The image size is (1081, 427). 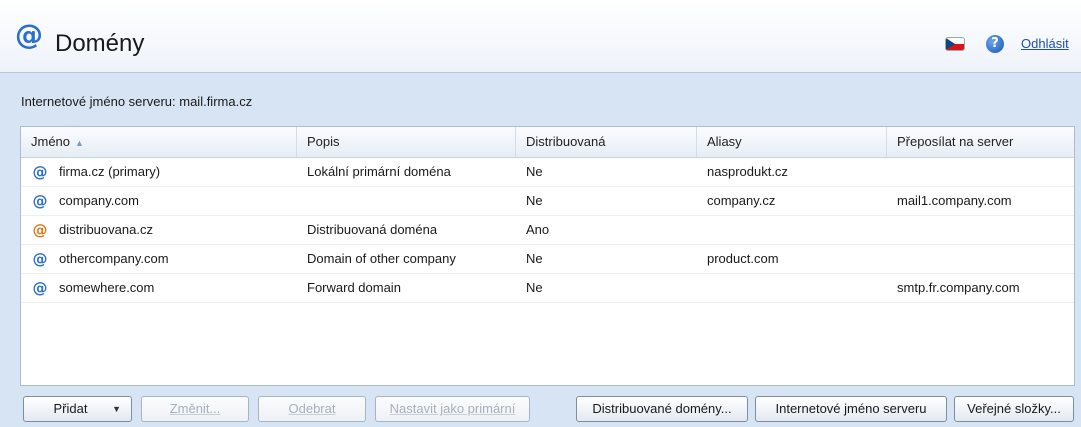 I want to click on column-header-aliases: Aliasy, so click(x=792, y=142).